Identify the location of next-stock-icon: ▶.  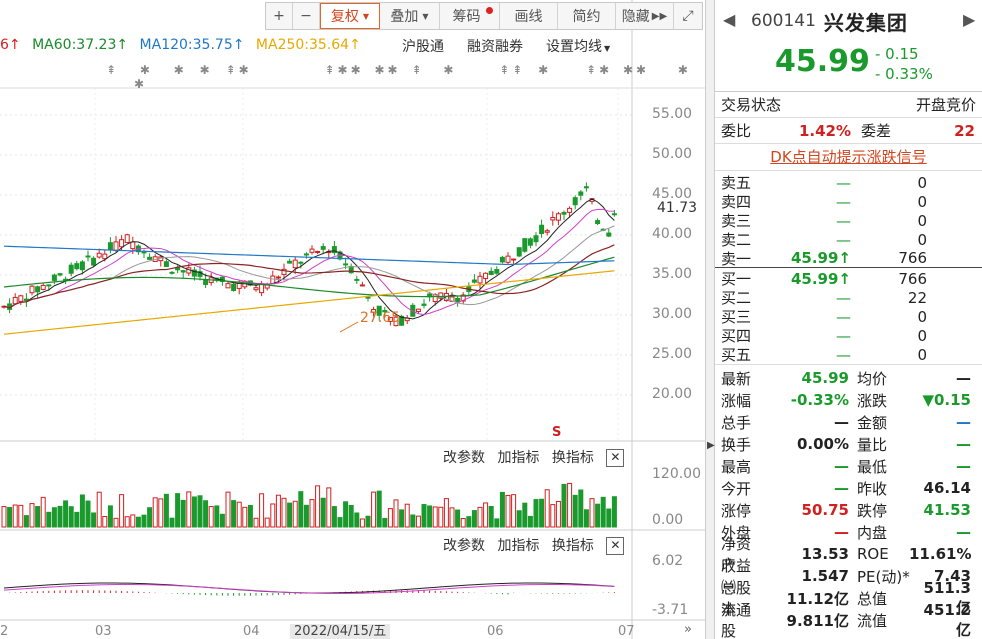
(969, 19).